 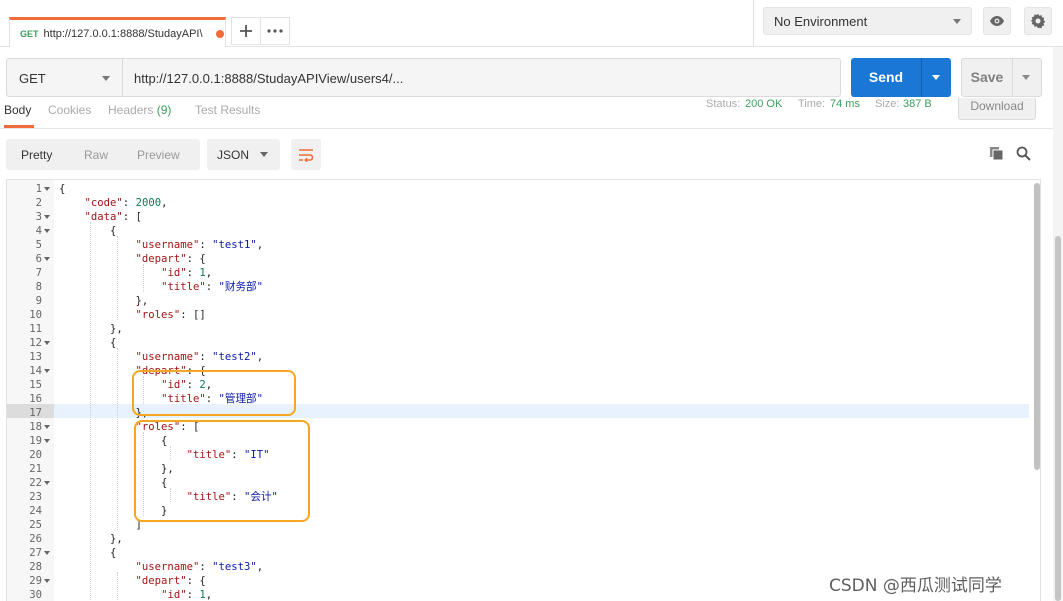 What do you see at coordinates (936, 77) in the screenshot?
I see `send-options-chevron-icon` at bounding box center [936, 77].